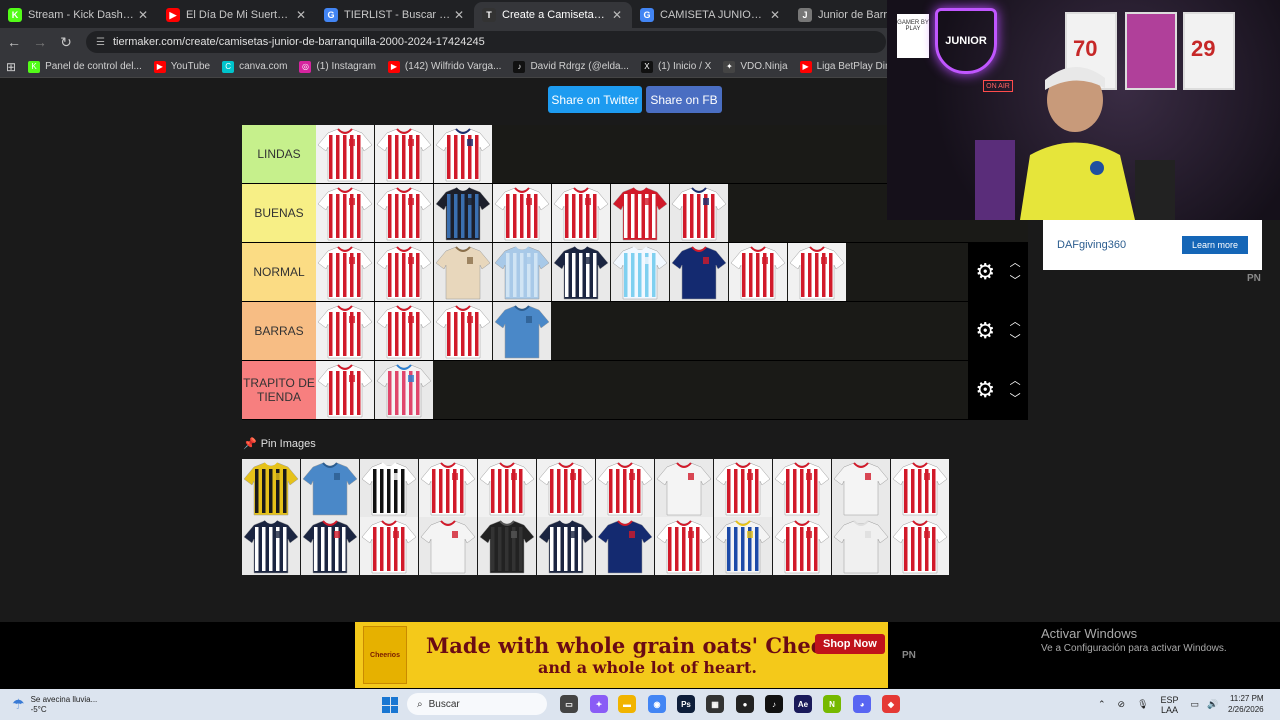 Image resolution: width=1280 pixels, height=720 pixels. Describe the element at coordinates (477, 704) in the screenshot. I see `taskbar-search: ⌕ Buscar` at that location.